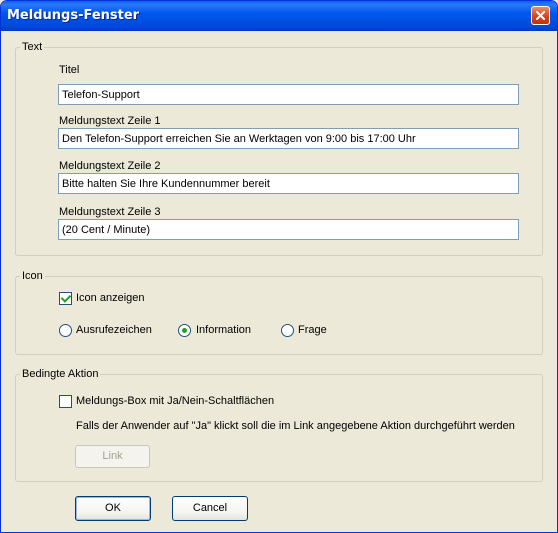 The width and height of the screenshot is (558, 533). Describe the element at coordinates (110, 166) in the screenshot. I see `line2-label: Meldungstext Zeile 2` at that location.